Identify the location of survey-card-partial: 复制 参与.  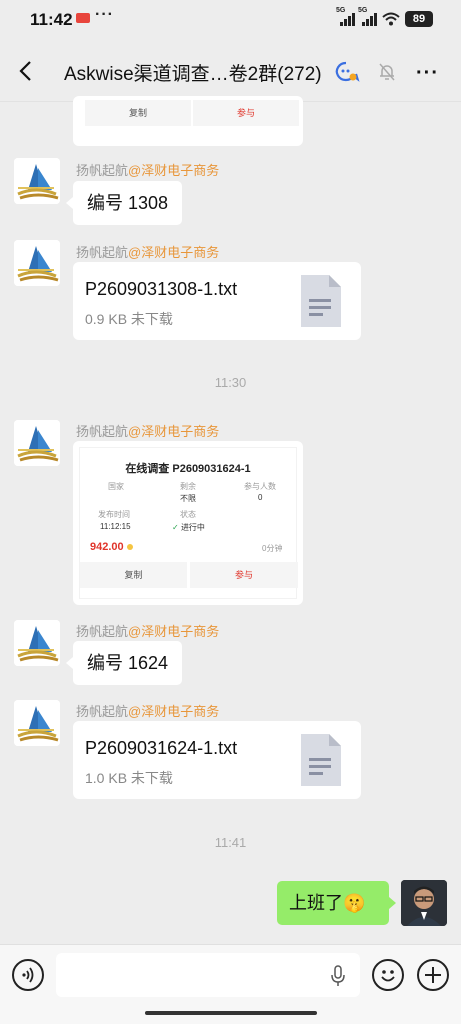
(188, 121).